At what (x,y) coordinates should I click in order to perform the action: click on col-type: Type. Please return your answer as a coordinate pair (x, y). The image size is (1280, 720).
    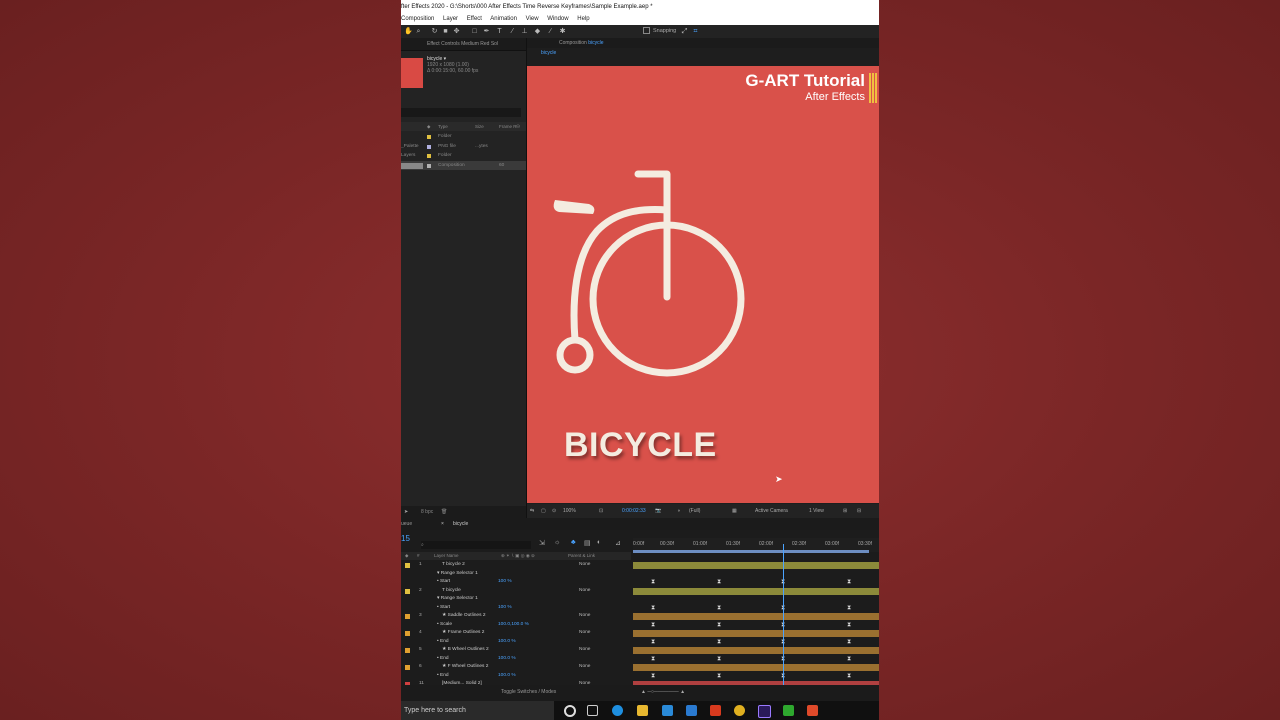
    Looking at the image, I should click on (443, 126).